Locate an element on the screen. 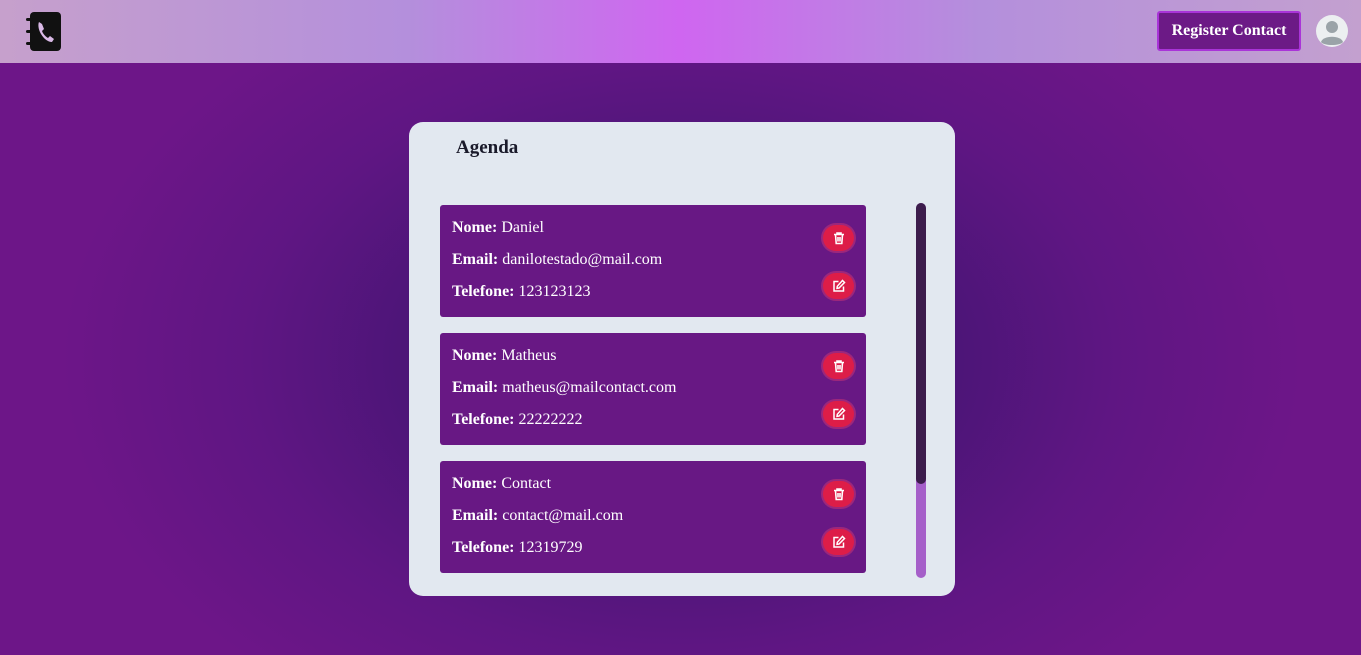 Image resolution: width=1361 pixels, height=655 pixels. contacts-scrollbar is located at coordinates (921, 390).